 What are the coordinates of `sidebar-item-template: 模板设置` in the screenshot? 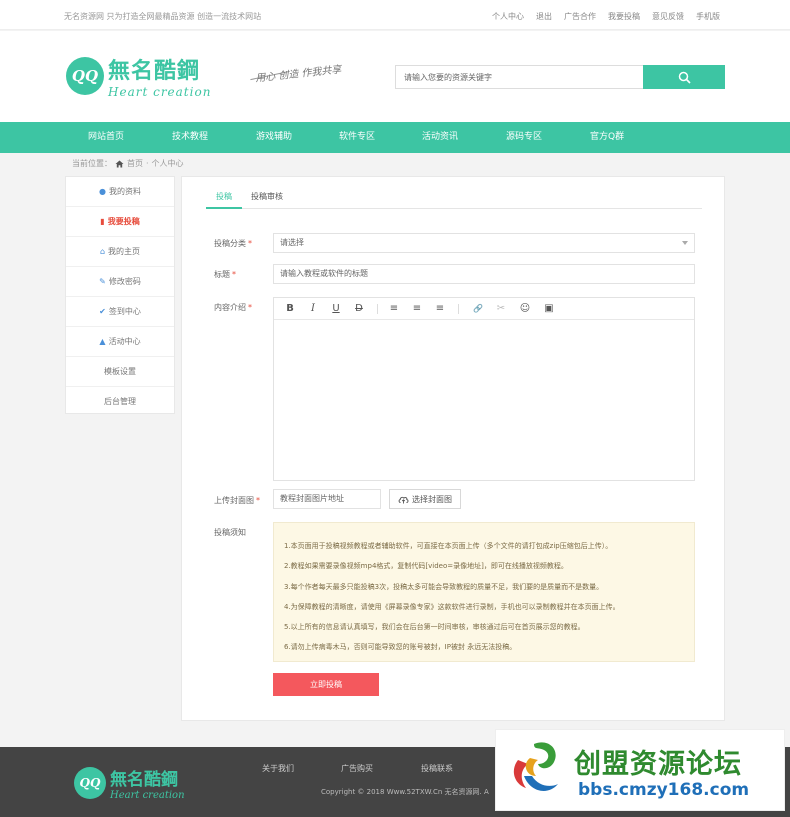 It's located at (120, 372).